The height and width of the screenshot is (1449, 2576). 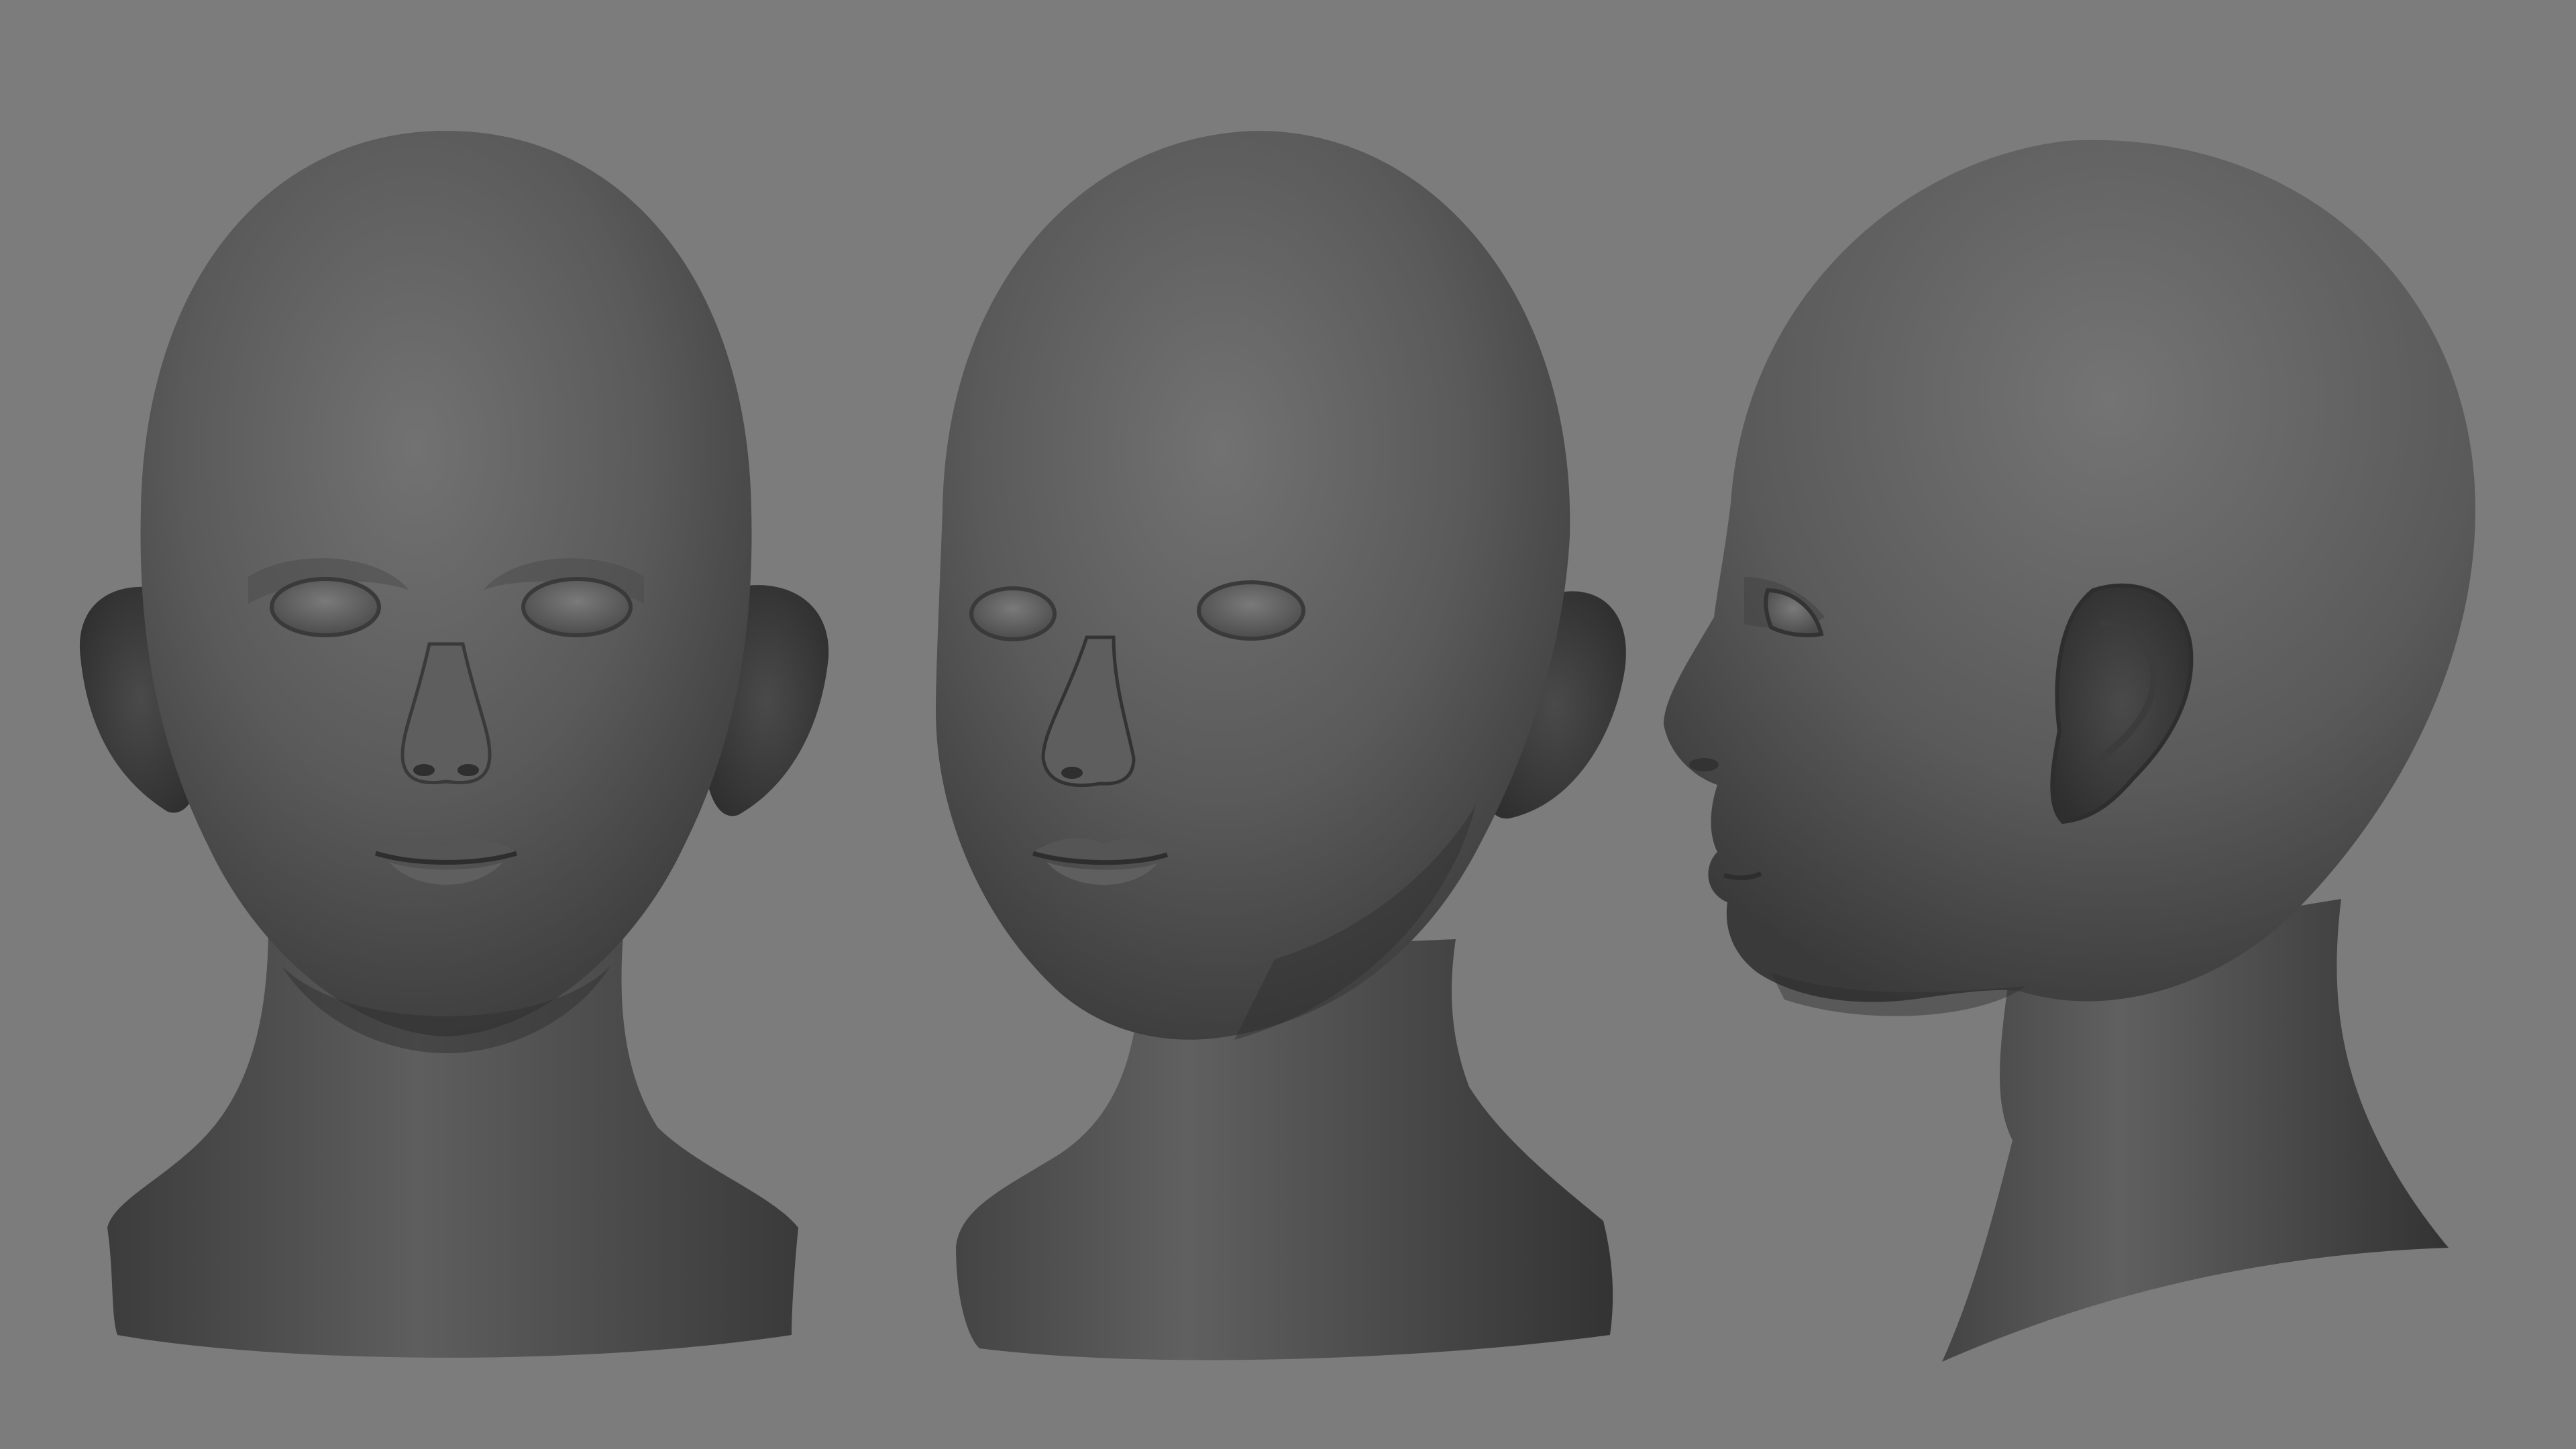 What do you see at coordinates (1072, 773) in the screenshot?
I see `three-quarter-nostril` at bounding box center [1072, 773].